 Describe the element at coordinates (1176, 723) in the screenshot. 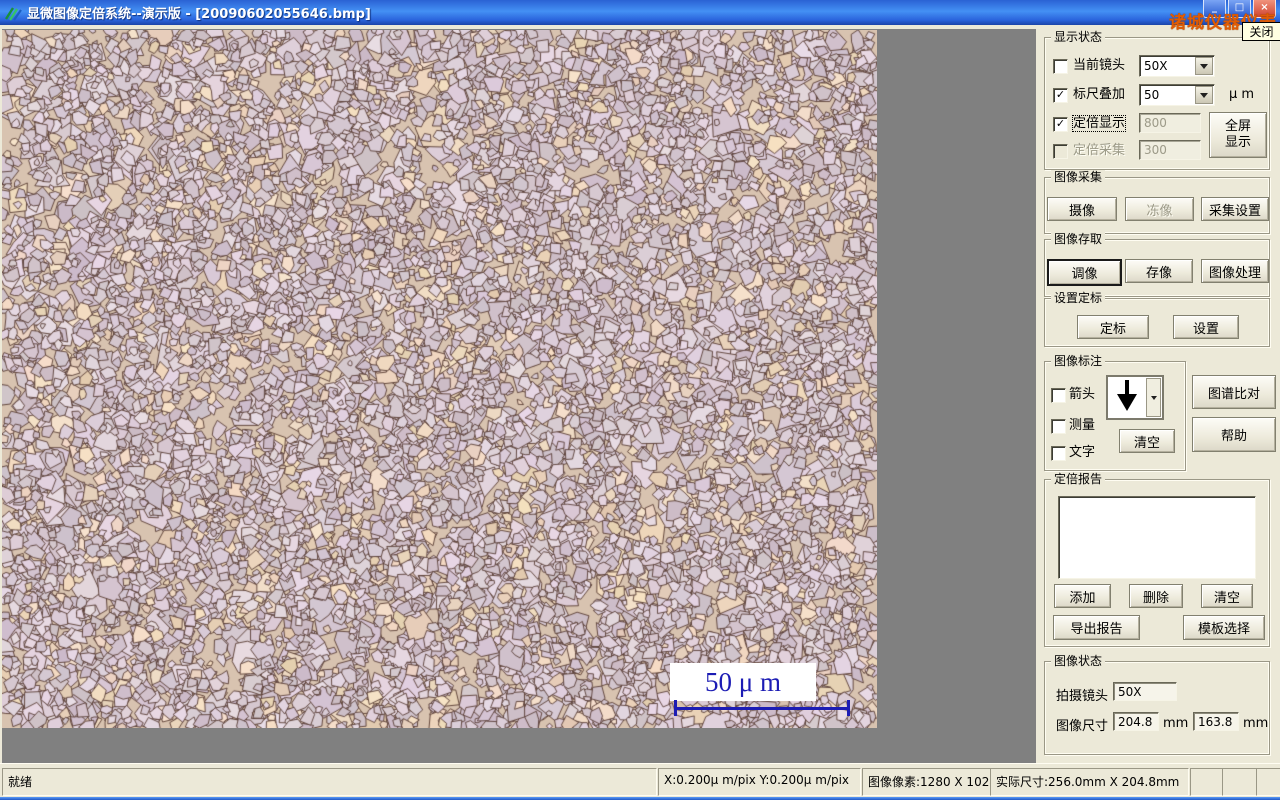

I see `width-unit-label: mm` at that location.